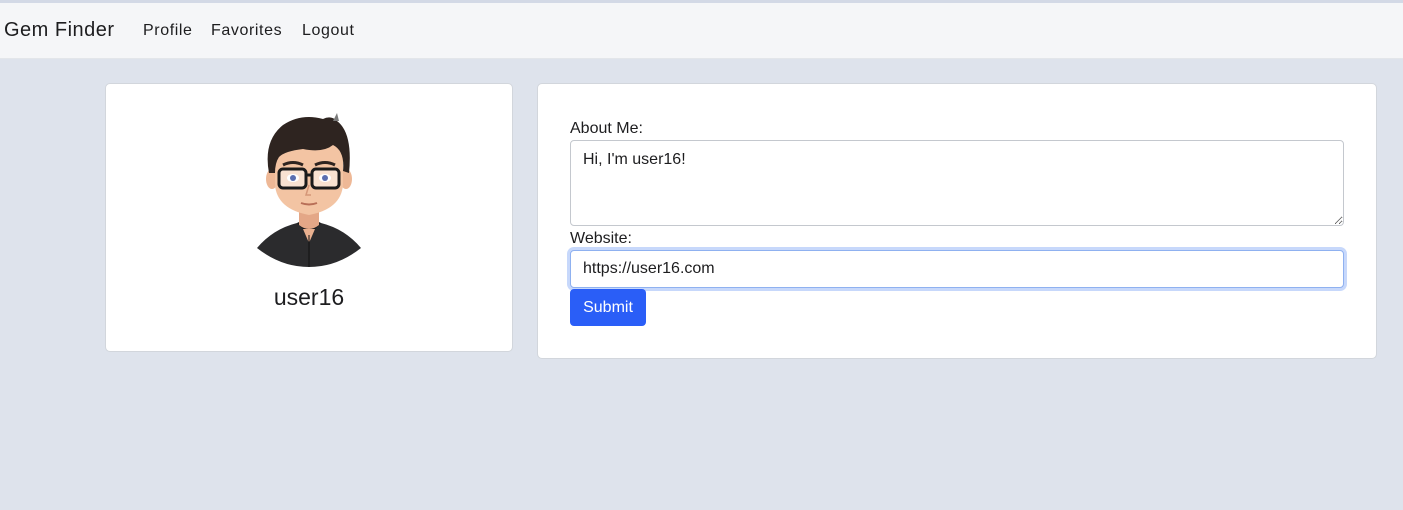 The image size is (1403, 510). What do you see at coordinates (168, 31) in the screenshot?
I see `nav-link-profile: Profile` at bounding box center [168, 31].